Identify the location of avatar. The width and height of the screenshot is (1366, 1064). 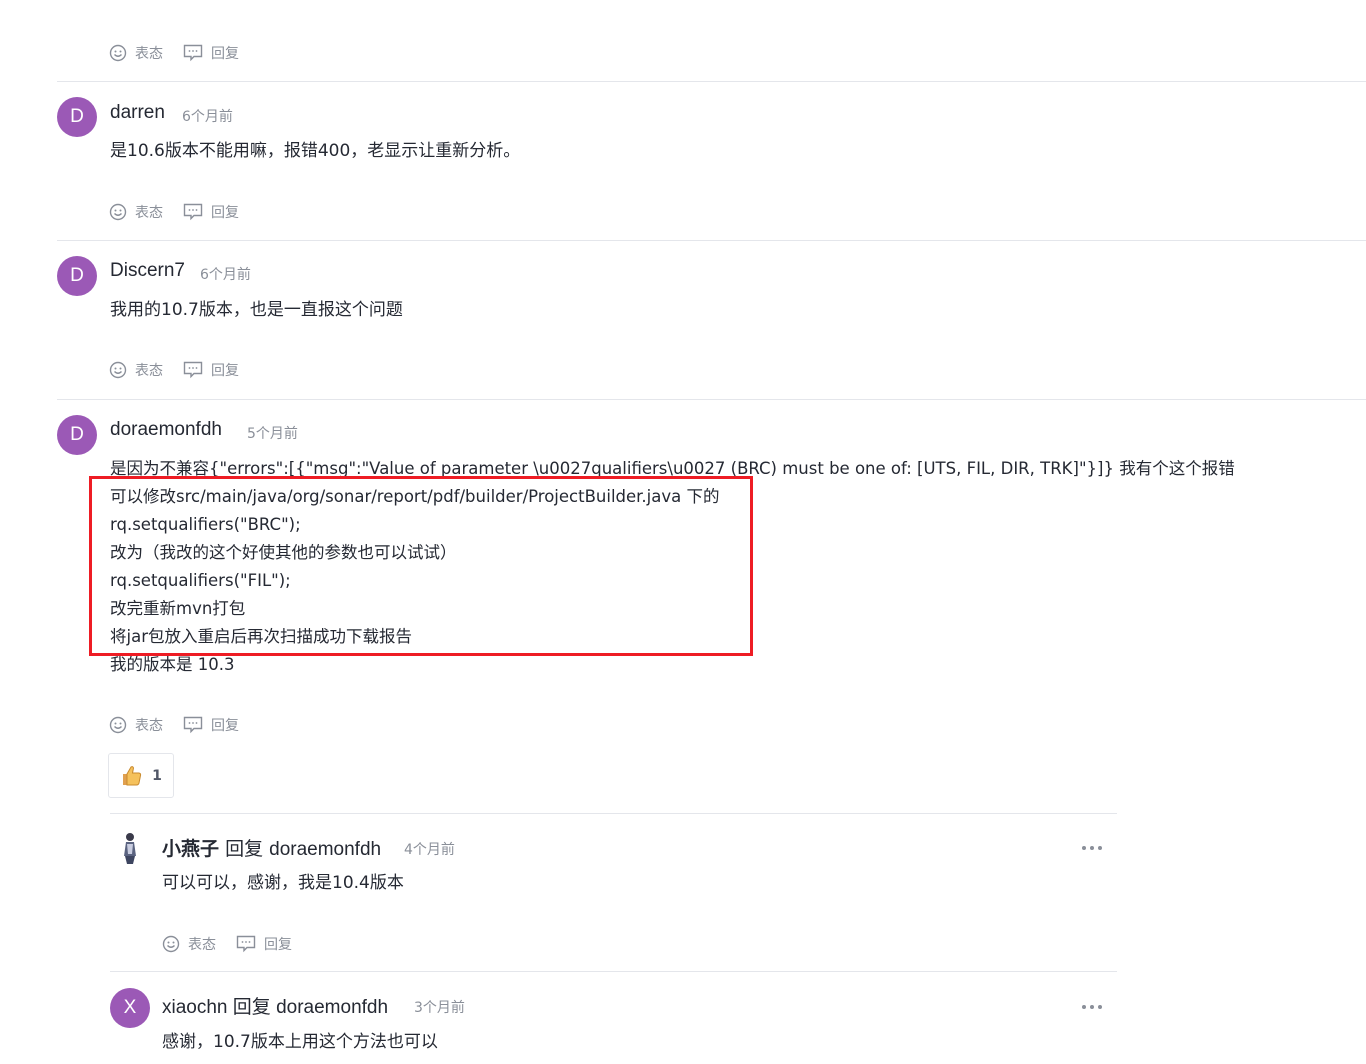
(130, 848).